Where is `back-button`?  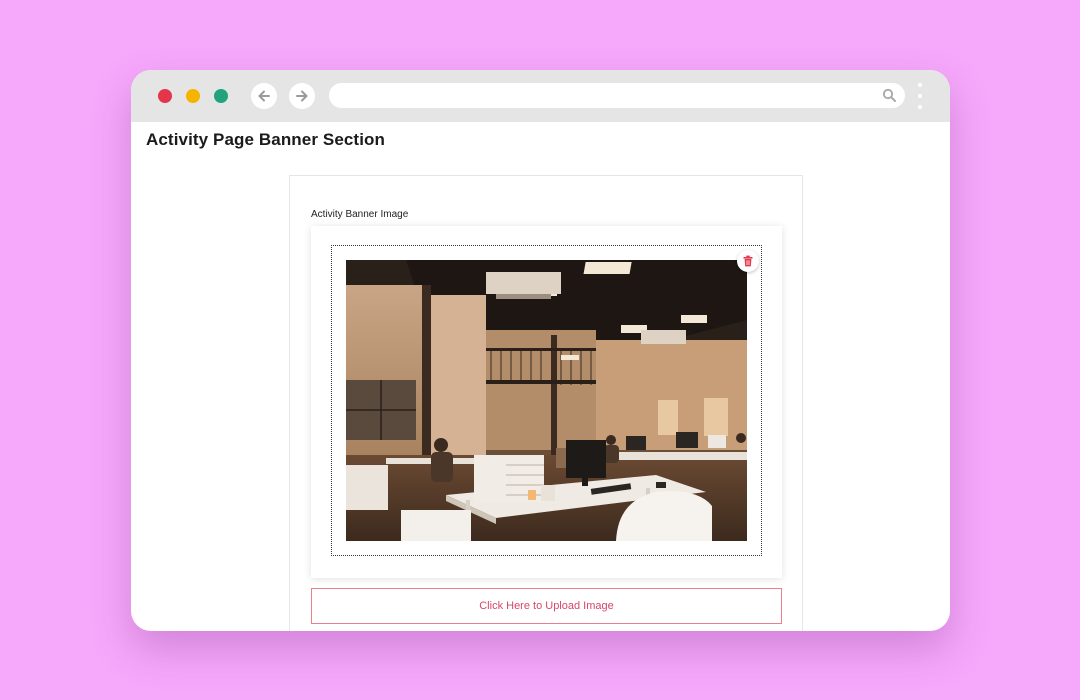
back-button is located at coordinates (264, 96).